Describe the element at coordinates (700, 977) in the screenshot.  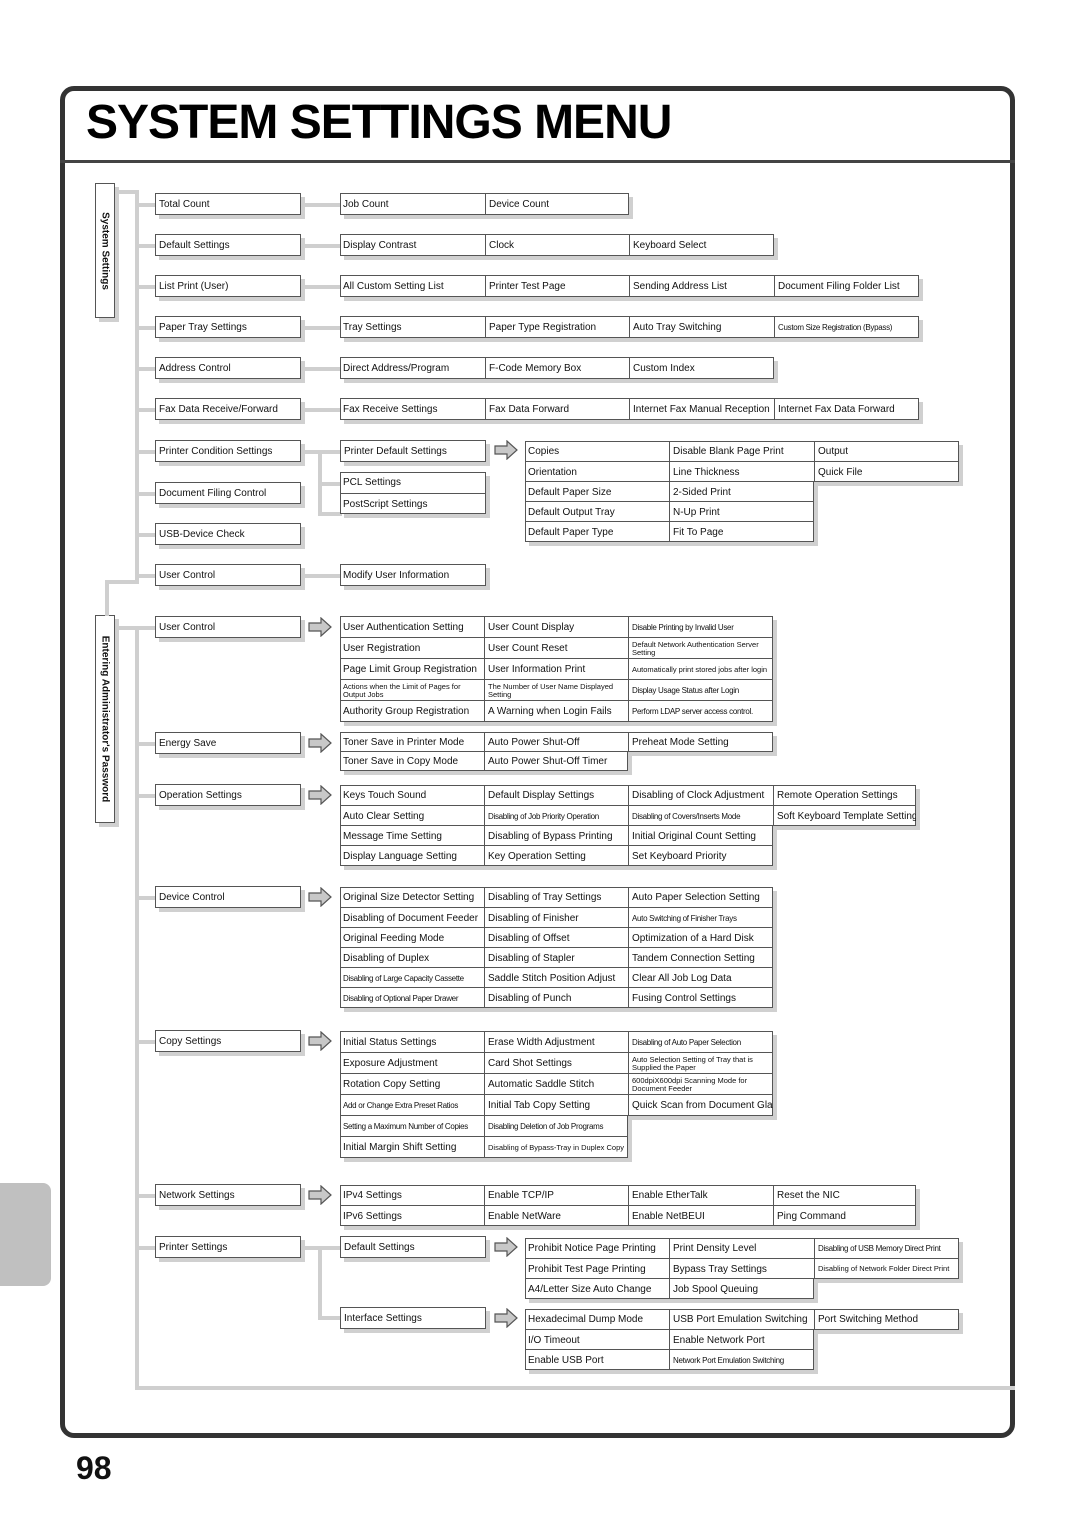
I see `menu-item-clear-all-job-log-data: Clear All Job Log Data` at that location.